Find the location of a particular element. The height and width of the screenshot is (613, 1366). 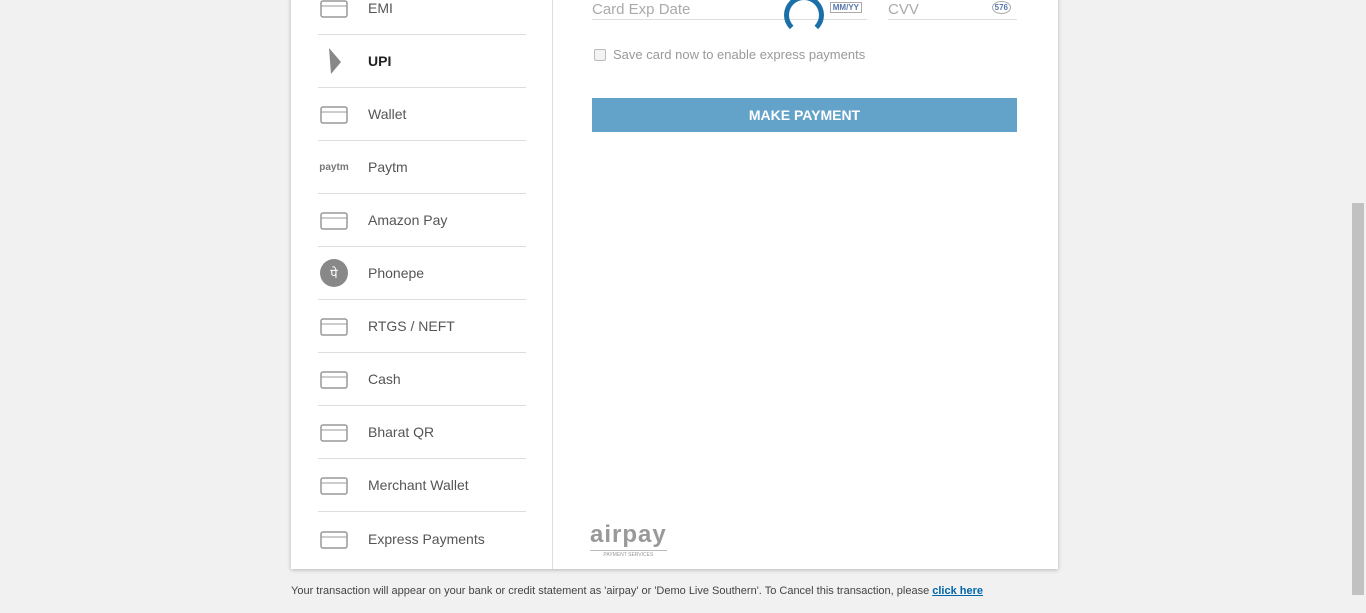

cancel-link: click here is located at coordinates (957, 591).